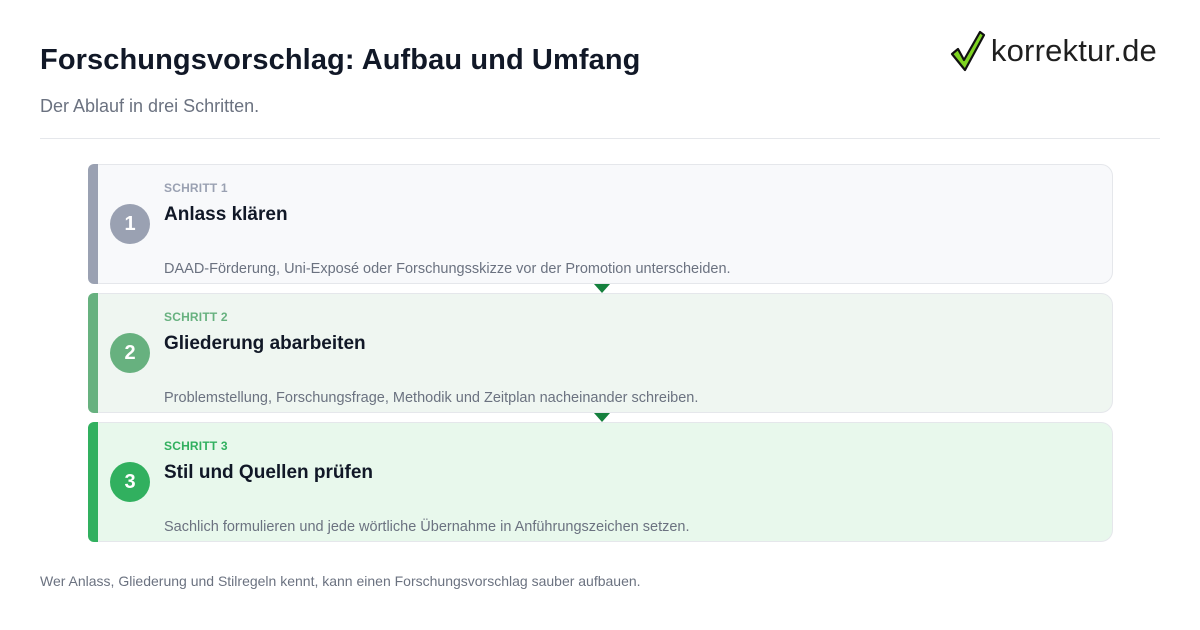 This screenshot has height=630, width=1200. What do you see at coordinates (196, 317) in the screenshot?
I see `step-label: SCHRITT 2` at bounding box center [196, 317].